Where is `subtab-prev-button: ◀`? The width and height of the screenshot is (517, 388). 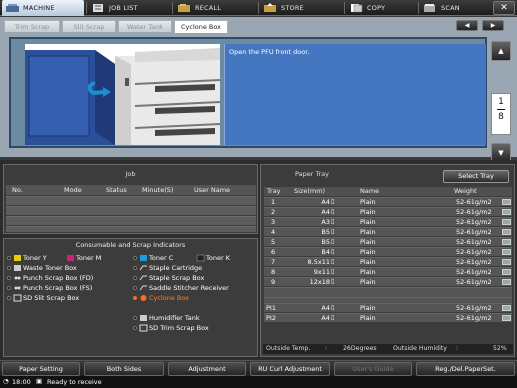 subtab-prev-button: ◀ is located at coordinates (467, 25).